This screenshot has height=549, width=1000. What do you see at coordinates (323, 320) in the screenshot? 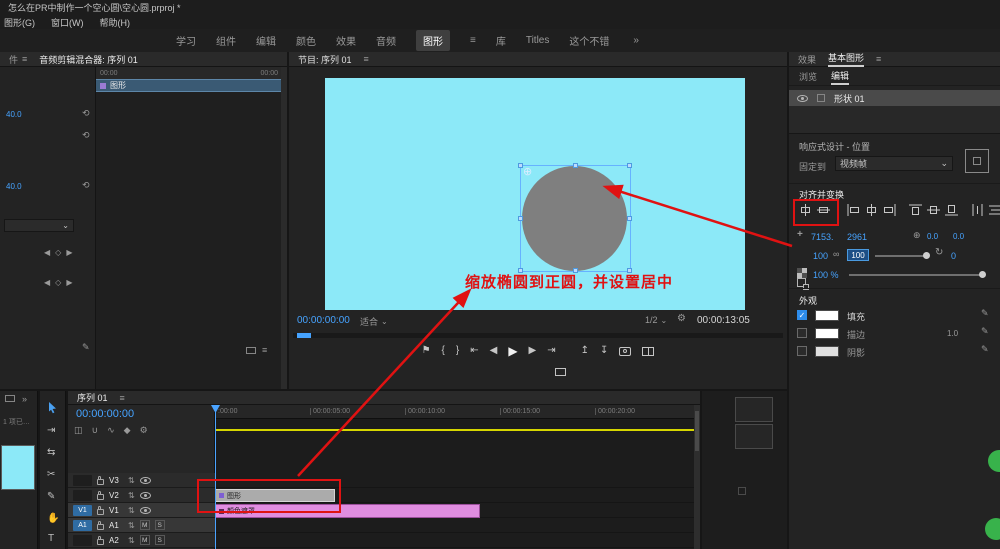
I see `current-timecode: 00:00:00:00` at bounding box center [323, 320].